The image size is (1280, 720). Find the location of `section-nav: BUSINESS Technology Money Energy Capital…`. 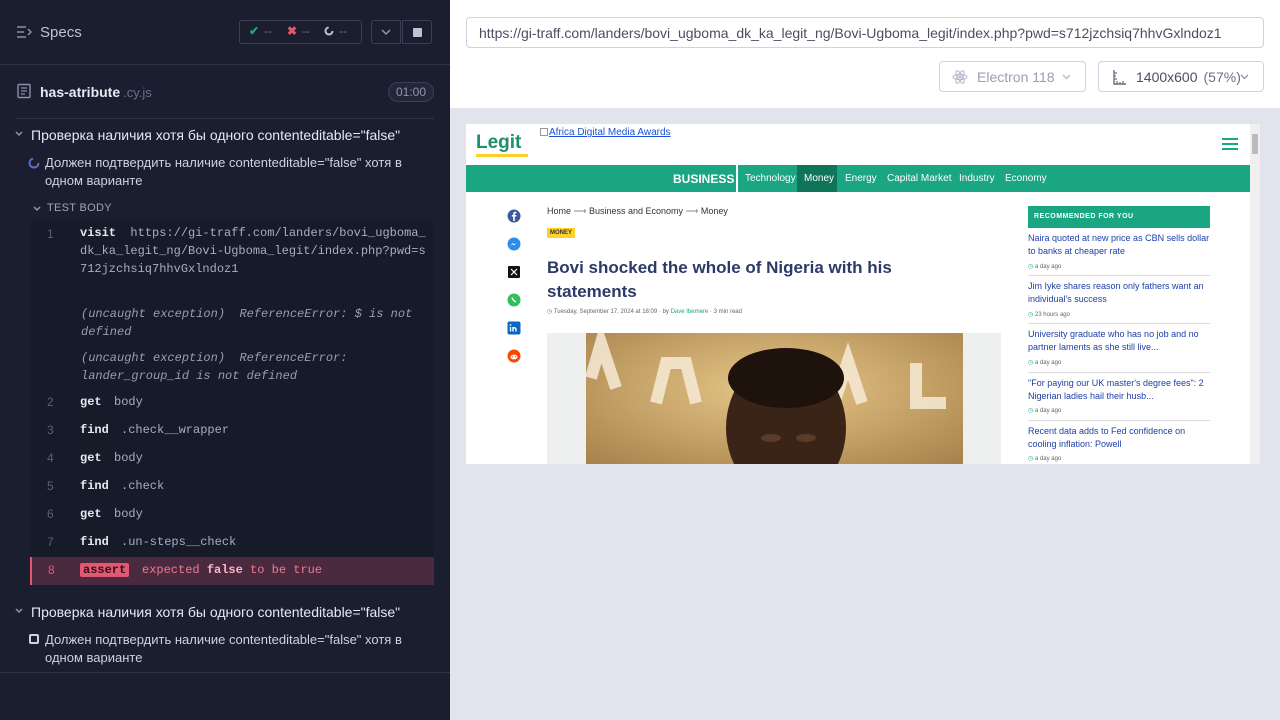

section-nav: BUSINESS Technology Money Energy Capital… is located at coordinates (858, 178).